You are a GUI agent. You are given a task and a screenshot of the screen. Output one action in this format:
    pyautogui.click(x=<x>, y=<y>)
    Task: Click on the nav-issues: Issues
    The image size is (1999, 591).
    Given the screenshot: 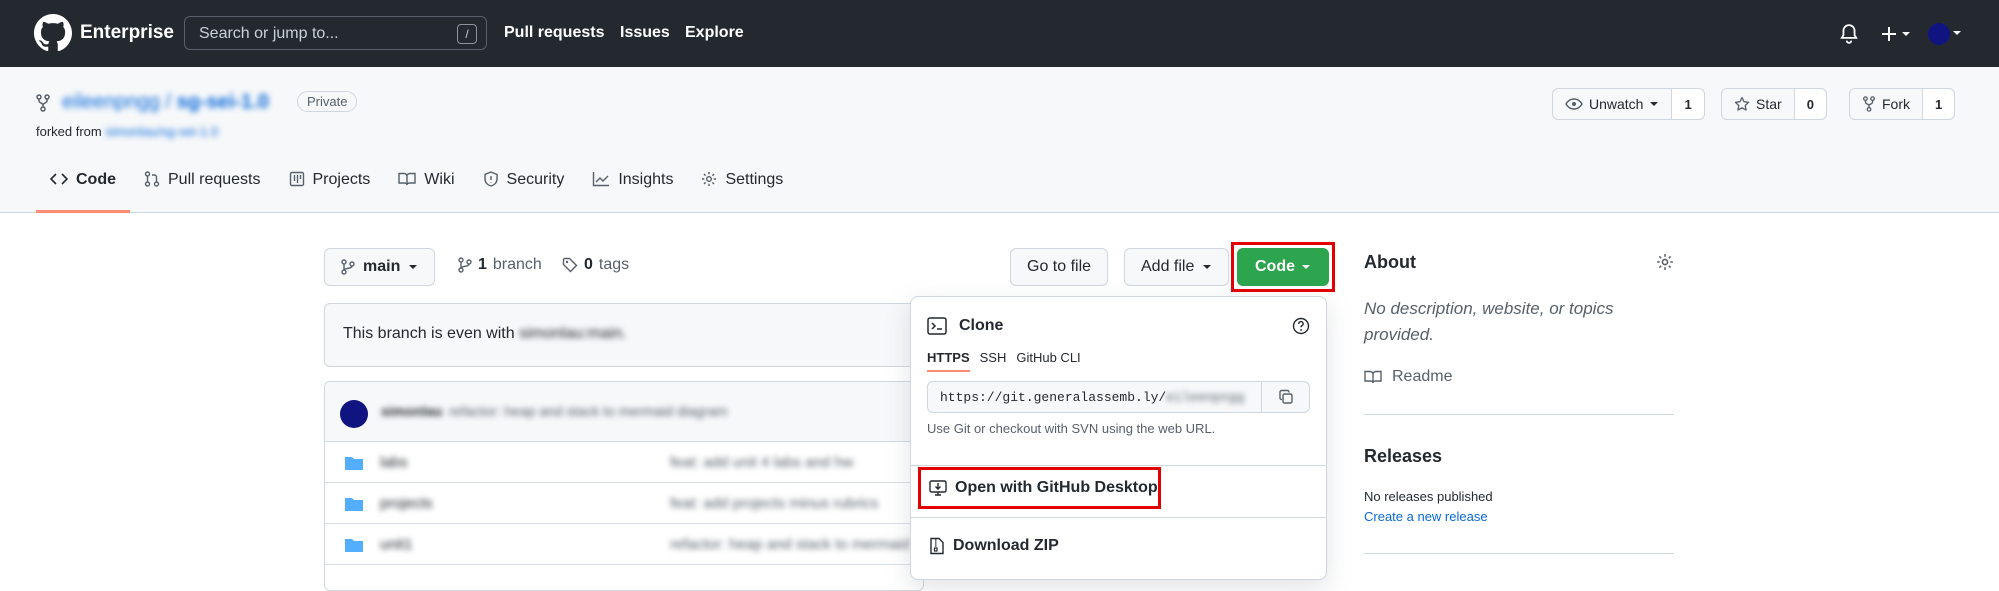 What is the action you would take?
    pyautogui.click(x=645, y=33)
    